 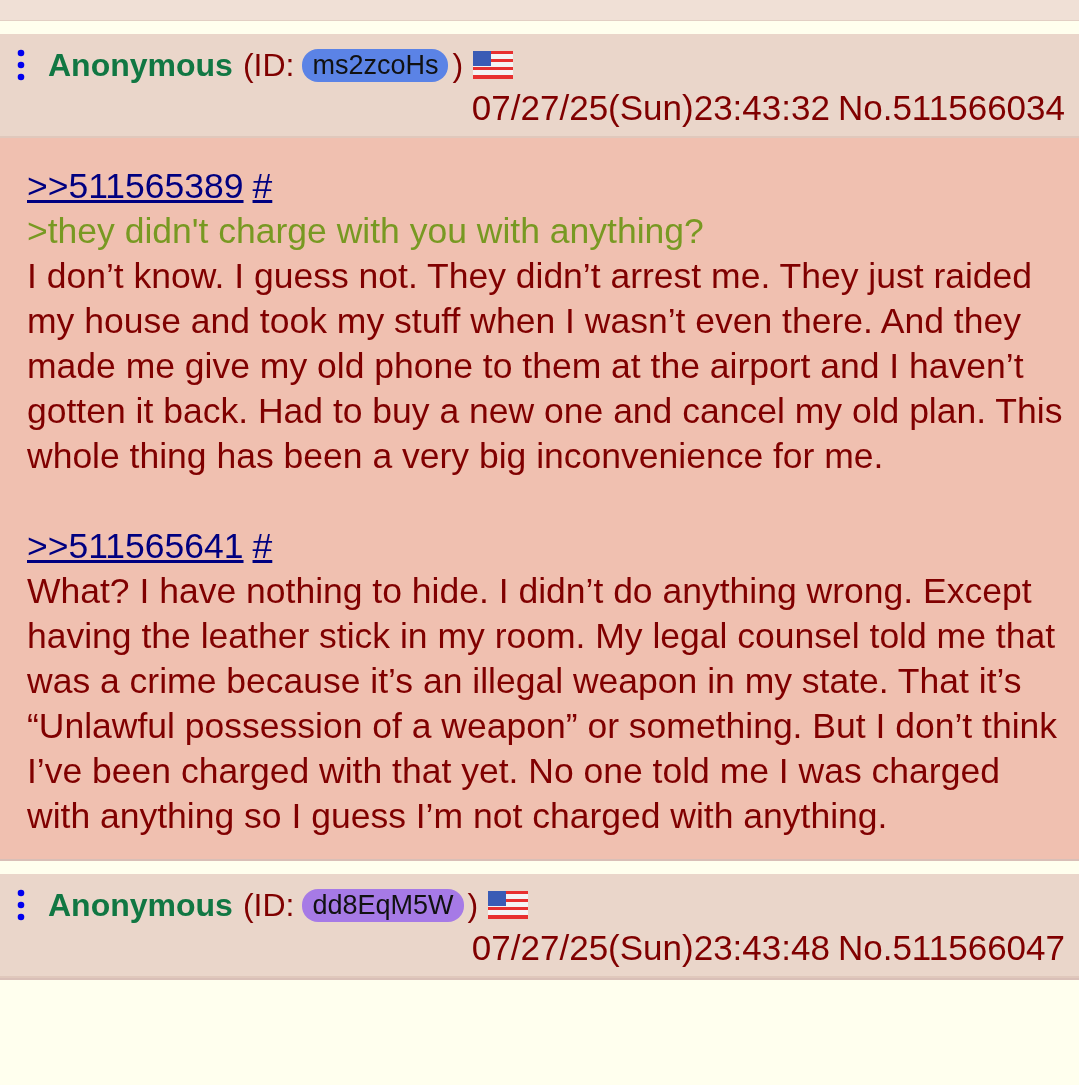 What do you see at coordinates (366, 231) in the screenshot?
I see `greentext-quote: >they didn't charge with you with anything?` at bounding box center [366, 231].